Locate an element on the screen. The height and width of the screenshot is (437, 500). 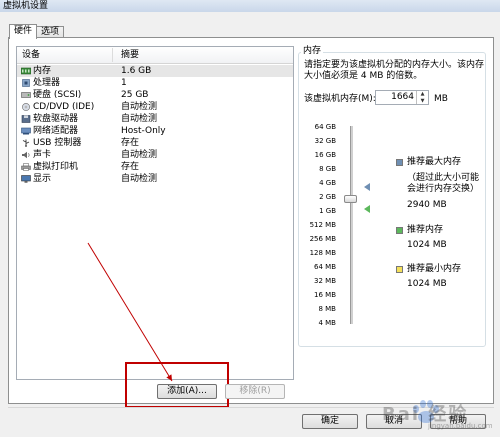
memory-size-spinbox: 1664 ▲ ▼ is located at coordinates (402, 97).